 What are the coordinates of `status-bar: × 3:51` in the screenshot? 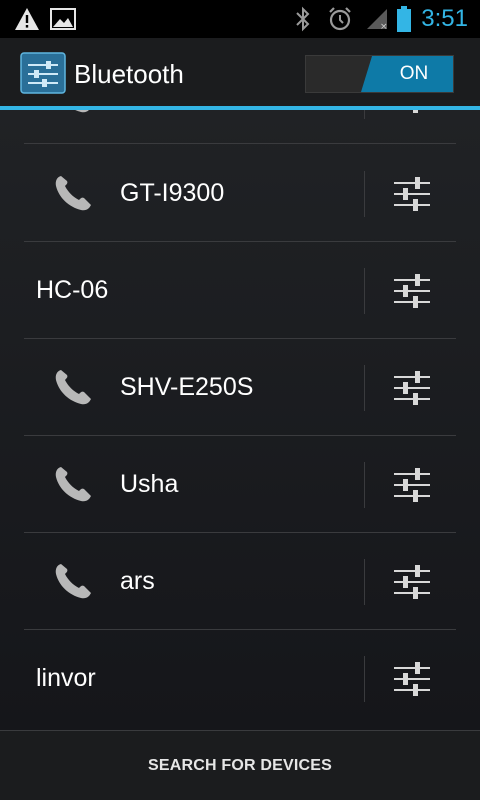 It's located at (240, 19).